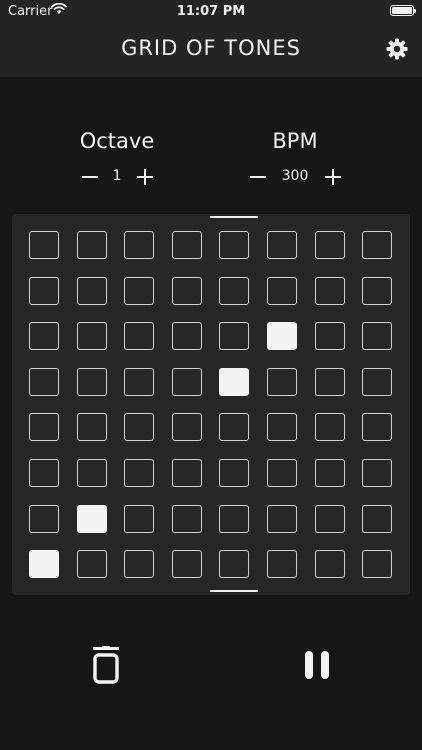  Describe the element at coordinates (234, 564) in the screenshot. I see `grid-cell-r7-c4` at that location.